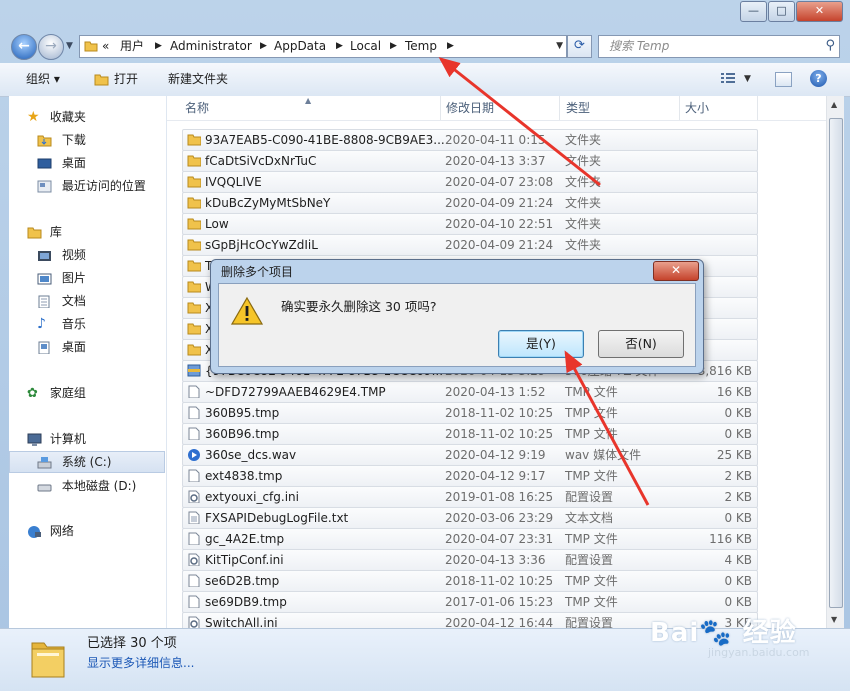 The height and width of the screenshot is (691, 850). What do you see at coordinates (470, 560) in the screenshot?
I see `file-row: KitTipConf.ini 2020-04-13 3:36 配置设置 4 KB` at bounding box center [470, 560].